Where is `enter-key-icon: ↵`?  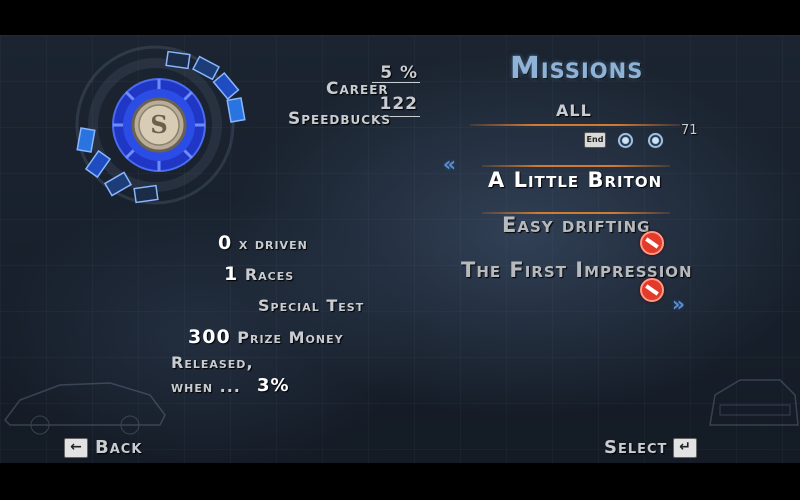 enter-key-icon: ↵ is located at coordinates (685, 448).